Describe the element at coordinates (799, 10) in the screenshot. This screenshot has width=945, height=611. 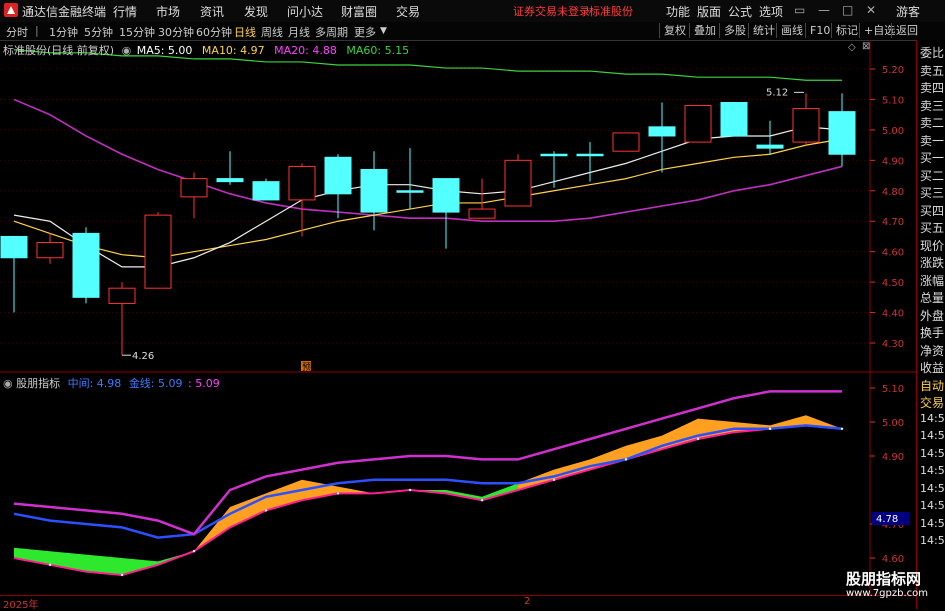
I see `minimize-icon: ▭` at that location.